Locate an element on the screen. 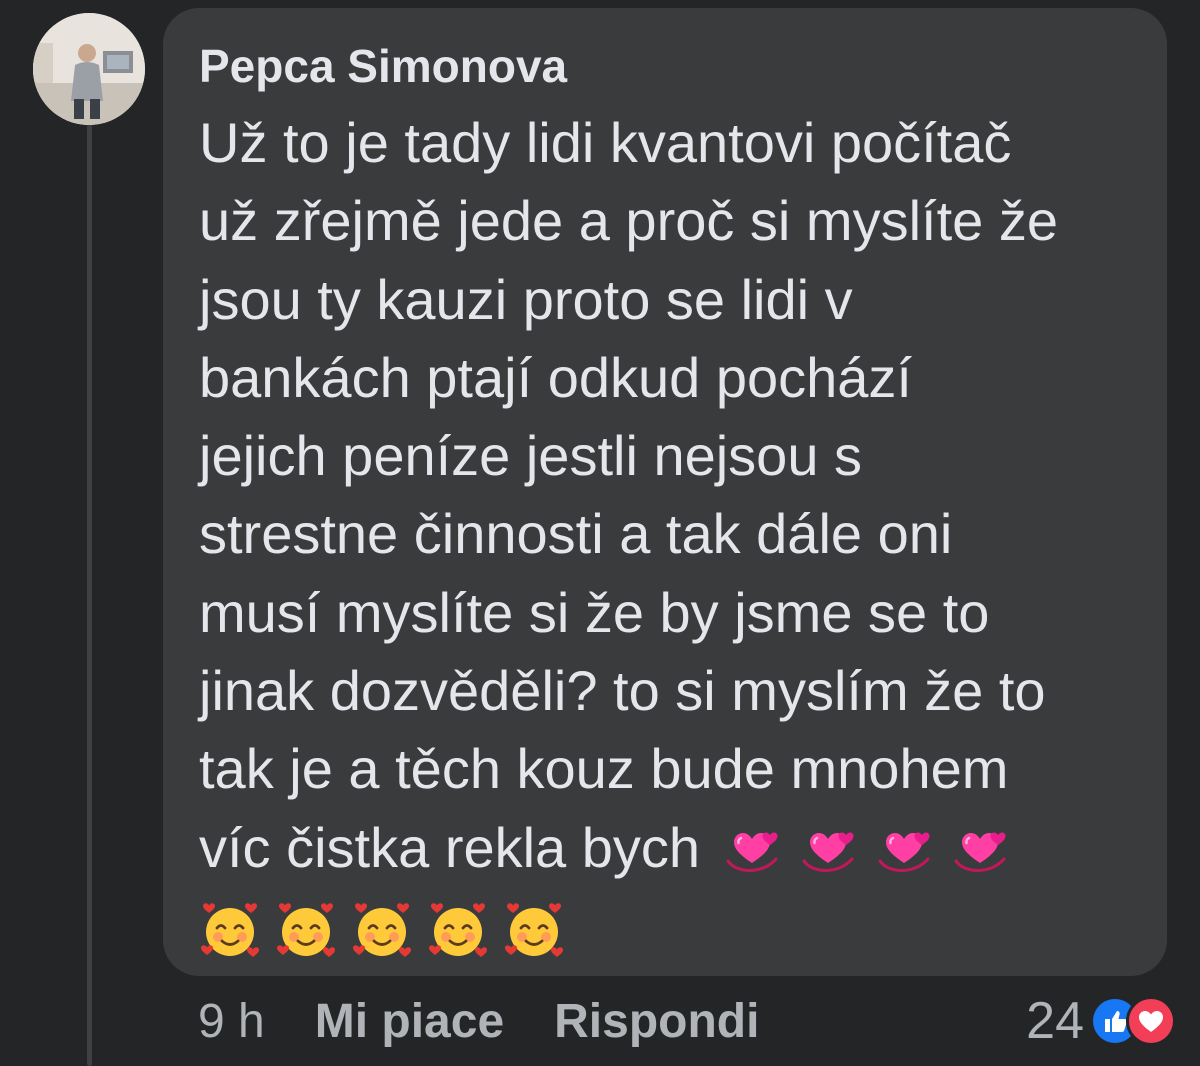 This screenshot has height=1066, width=1200. comment-line-text: víc čistka rekla bych is located at coordinates (450, 847).